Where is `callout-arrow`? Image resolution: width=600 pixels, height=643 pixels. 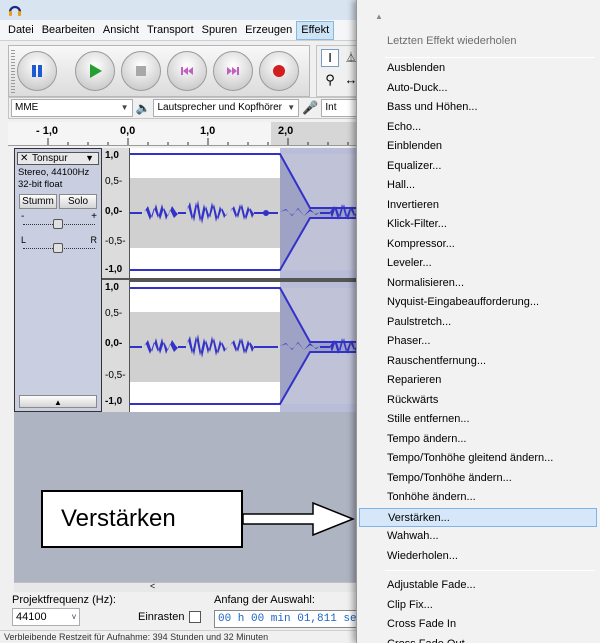 callout-arrow is located at coordinates (299, 519).